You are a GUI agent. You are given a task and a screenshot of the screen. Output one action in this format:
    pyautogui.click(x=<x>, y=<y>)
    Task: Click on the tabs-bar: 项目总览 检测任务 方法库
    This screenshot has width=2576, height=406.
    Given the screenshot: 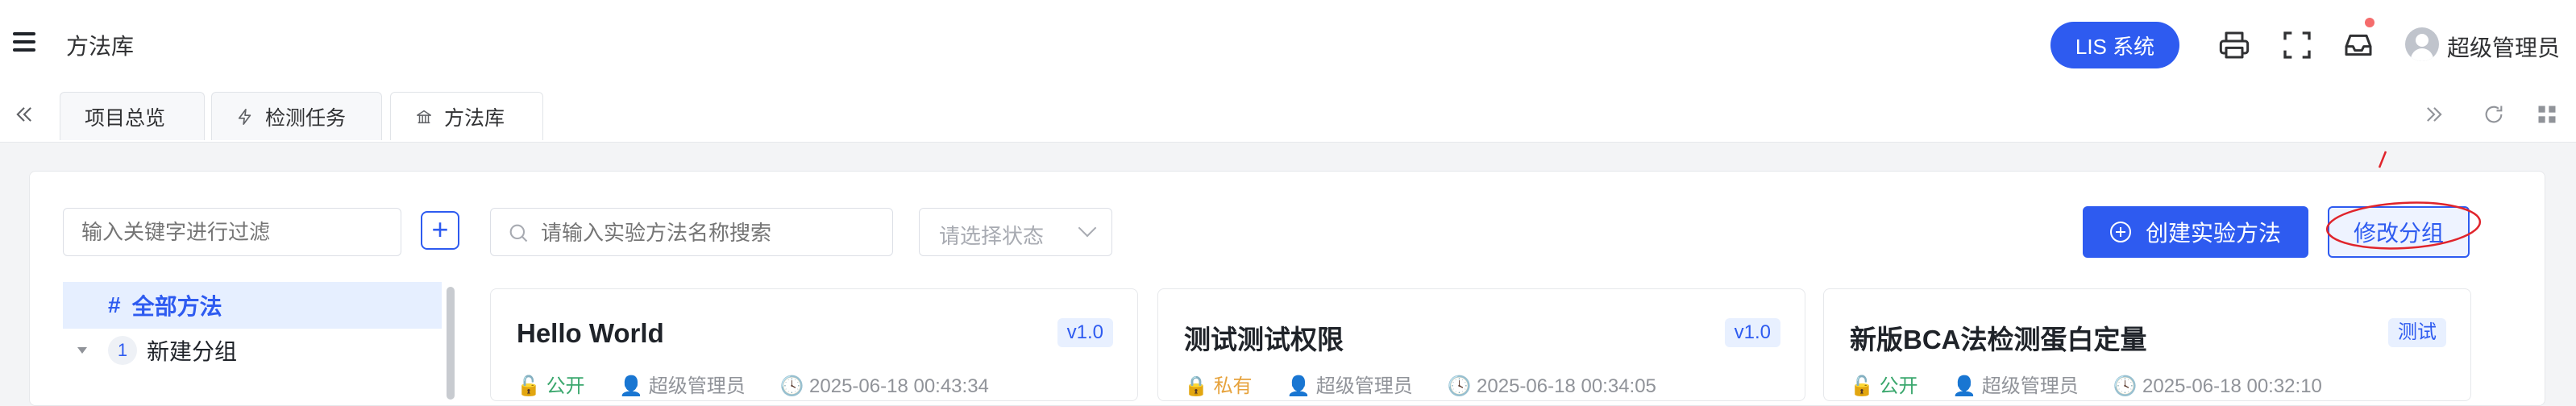 What is the action you would take?
    pyautogui.click(x=1288, y=116)
    